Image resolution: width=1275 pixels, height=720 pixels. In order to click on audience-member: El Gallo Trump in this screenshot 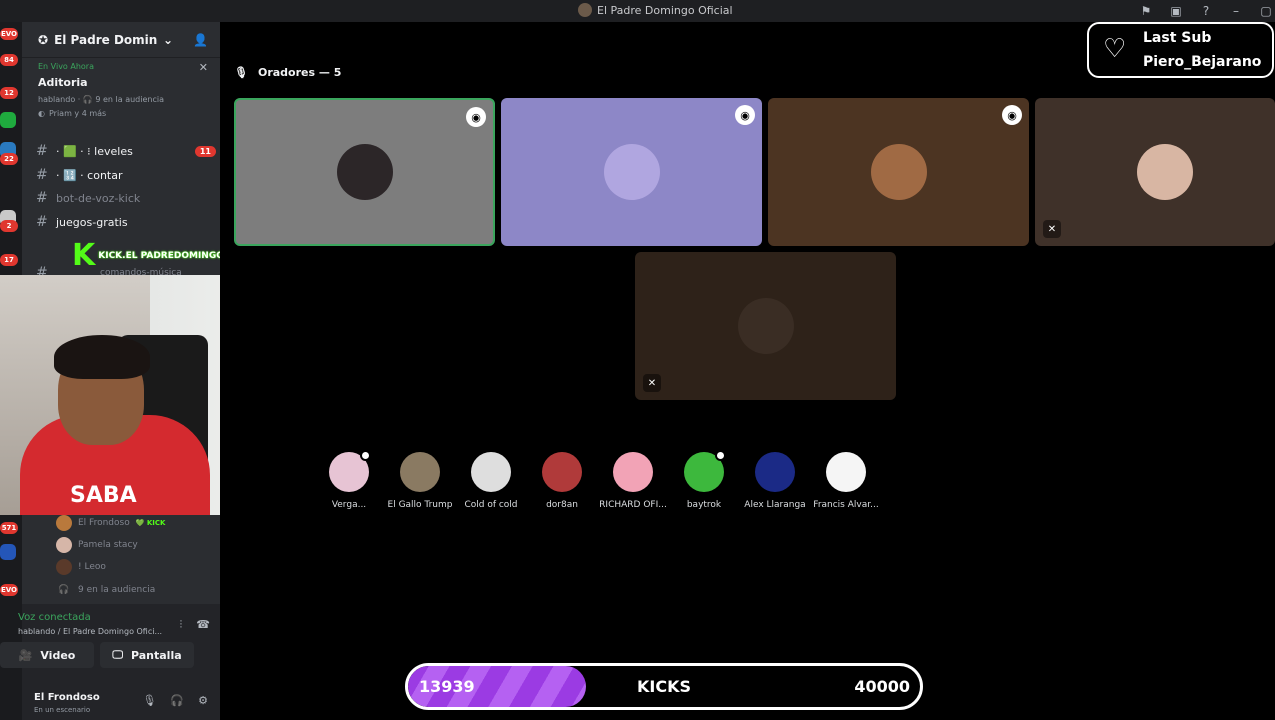, I will do `click(420, 481)`.